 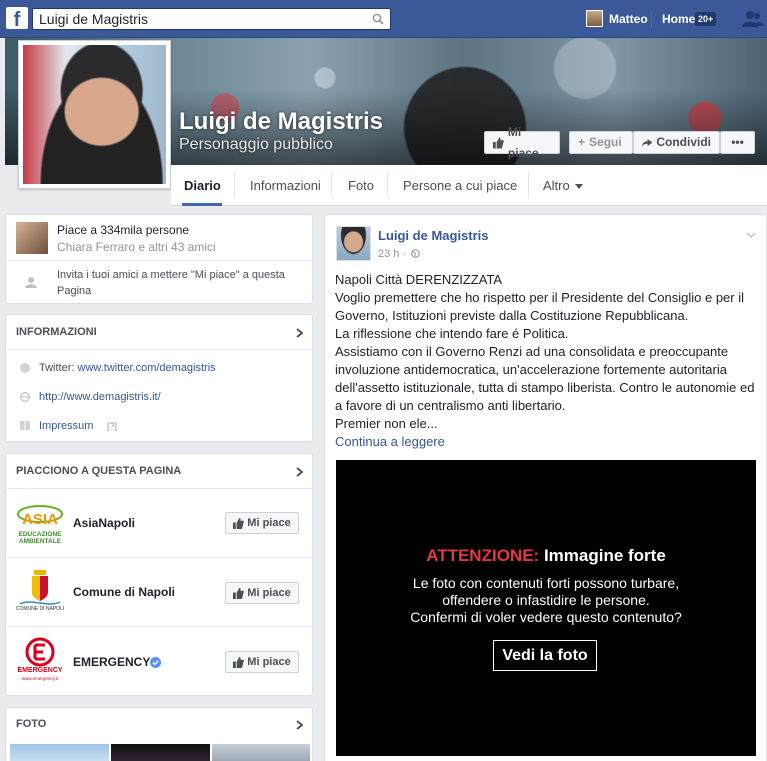 What do you see at coordinates (40, 587) in the screenshot?
I see `coat-of-arms-icon` at bounding box center [40, 587].